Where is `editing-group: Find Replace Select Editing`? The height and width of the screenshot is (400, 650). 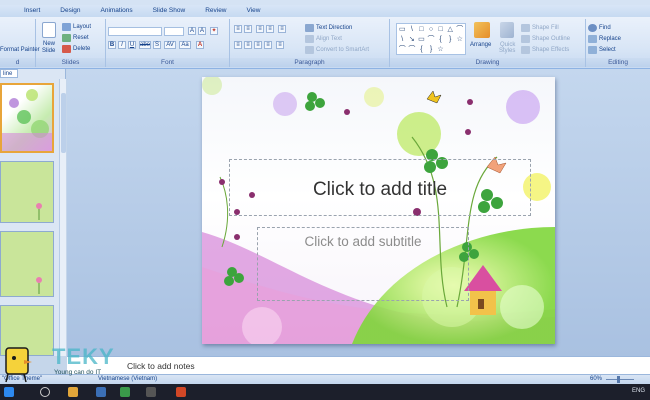
editing-group: Find Replace Select Editing is located at coordinates (618, 43).